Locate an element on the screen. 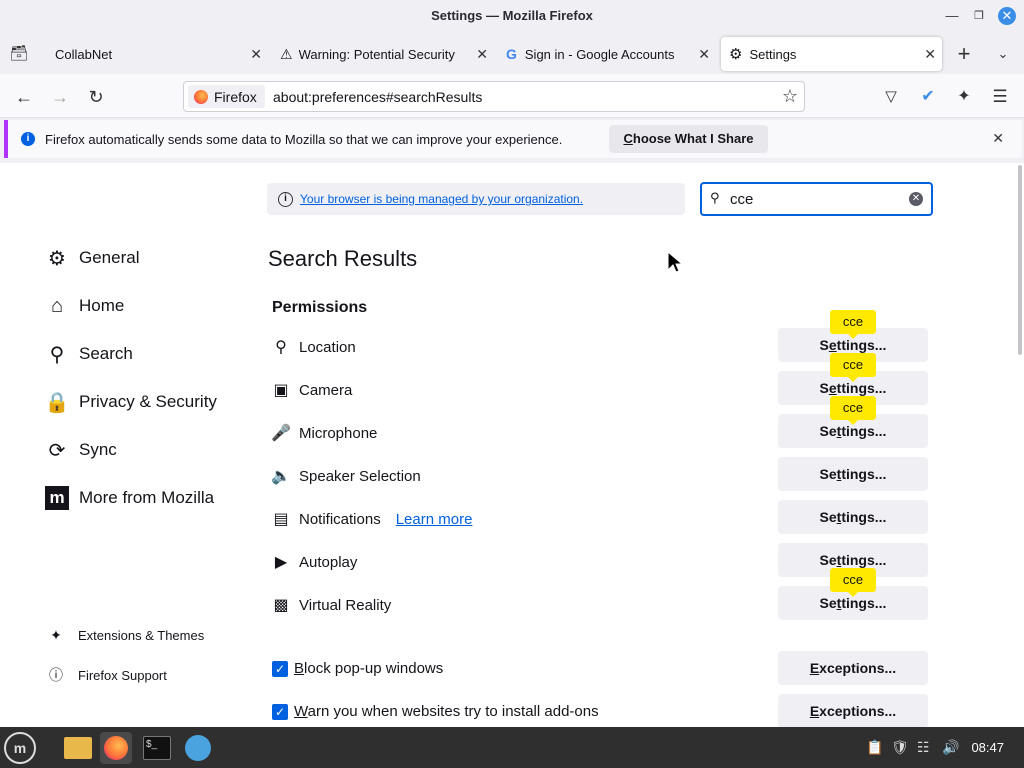 The image size is (1024, 768). sidebar-item-search: ⚲ Search is located at coordinates (89, 354).